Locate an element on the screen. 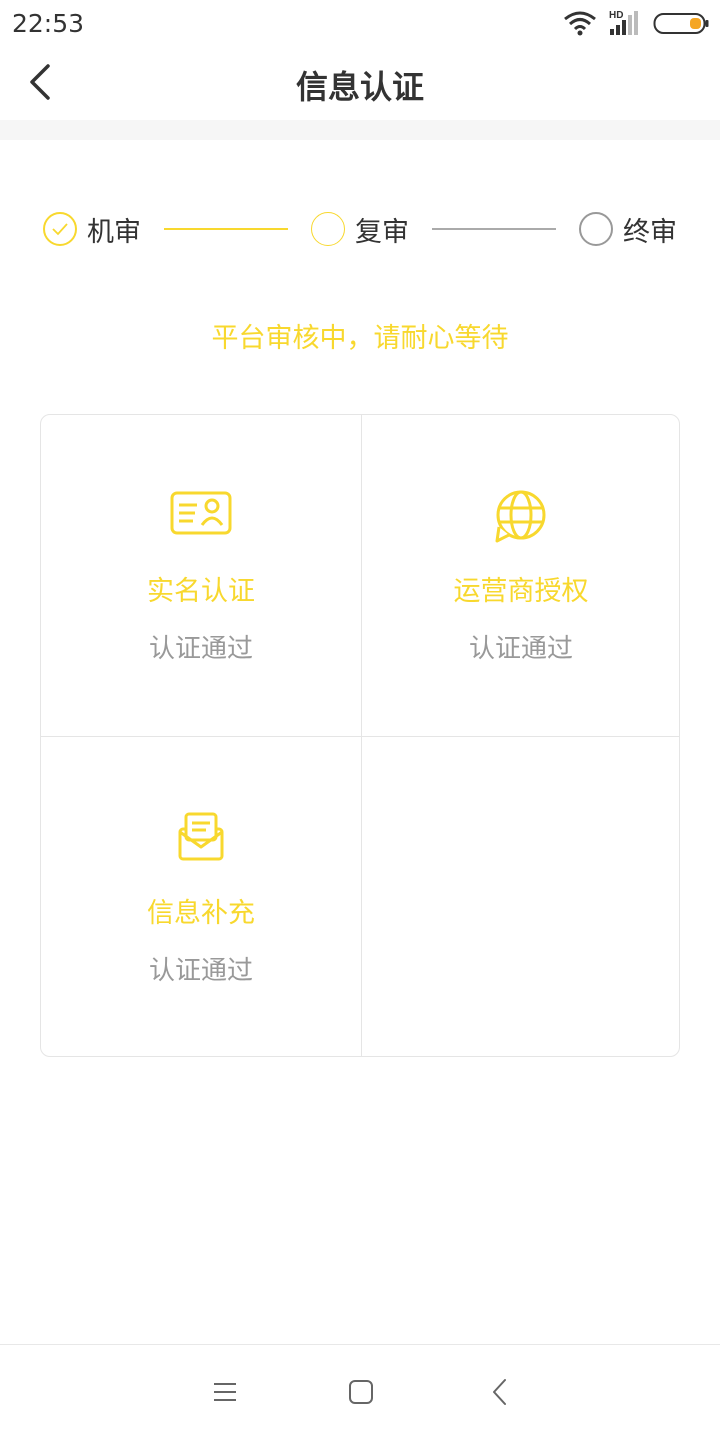 The width and height of the screenshot is (720, 1440). step-label: 复审 is located at coordinates (382, 232).